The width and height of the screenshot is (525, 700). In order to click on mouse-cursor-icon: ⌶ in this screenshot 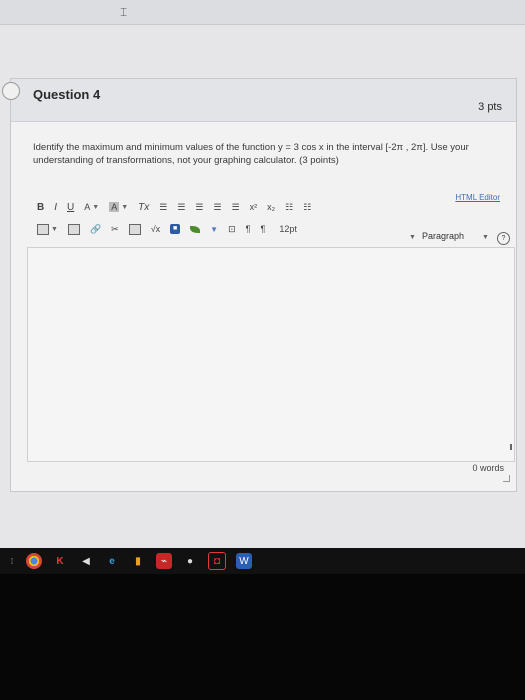, I will do `click(124, 12)`.